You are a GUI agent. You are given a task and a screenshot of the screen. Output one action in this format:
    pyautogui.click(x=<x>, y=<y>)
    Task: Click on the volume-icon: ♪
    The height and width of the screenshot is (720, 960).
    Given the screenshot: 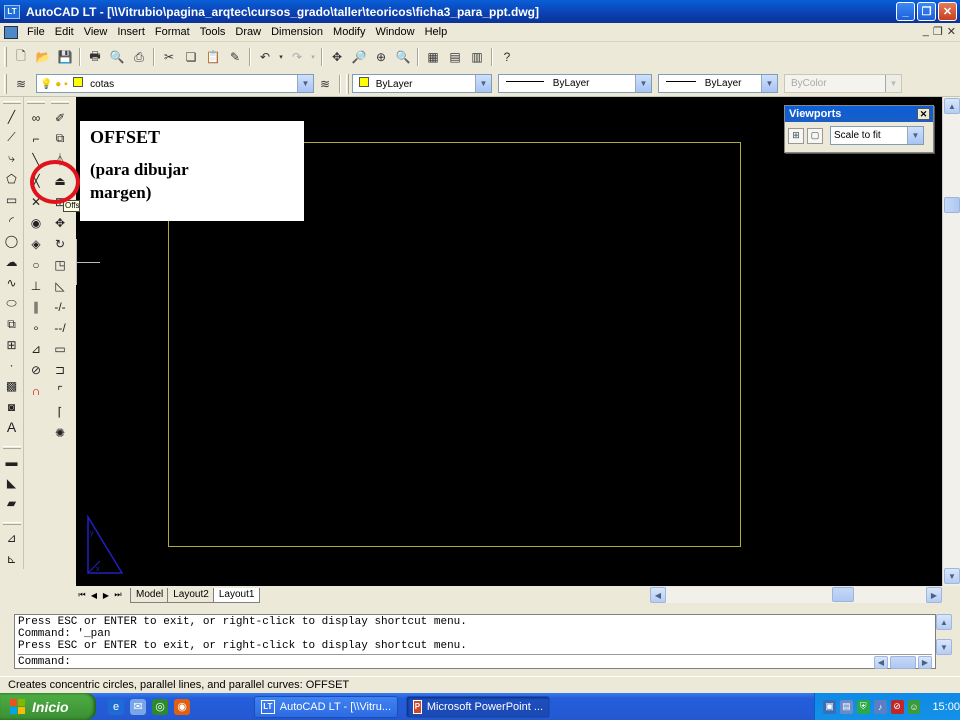 What is the action you would take?
    pyautogui.click(x=880, y=706)
    